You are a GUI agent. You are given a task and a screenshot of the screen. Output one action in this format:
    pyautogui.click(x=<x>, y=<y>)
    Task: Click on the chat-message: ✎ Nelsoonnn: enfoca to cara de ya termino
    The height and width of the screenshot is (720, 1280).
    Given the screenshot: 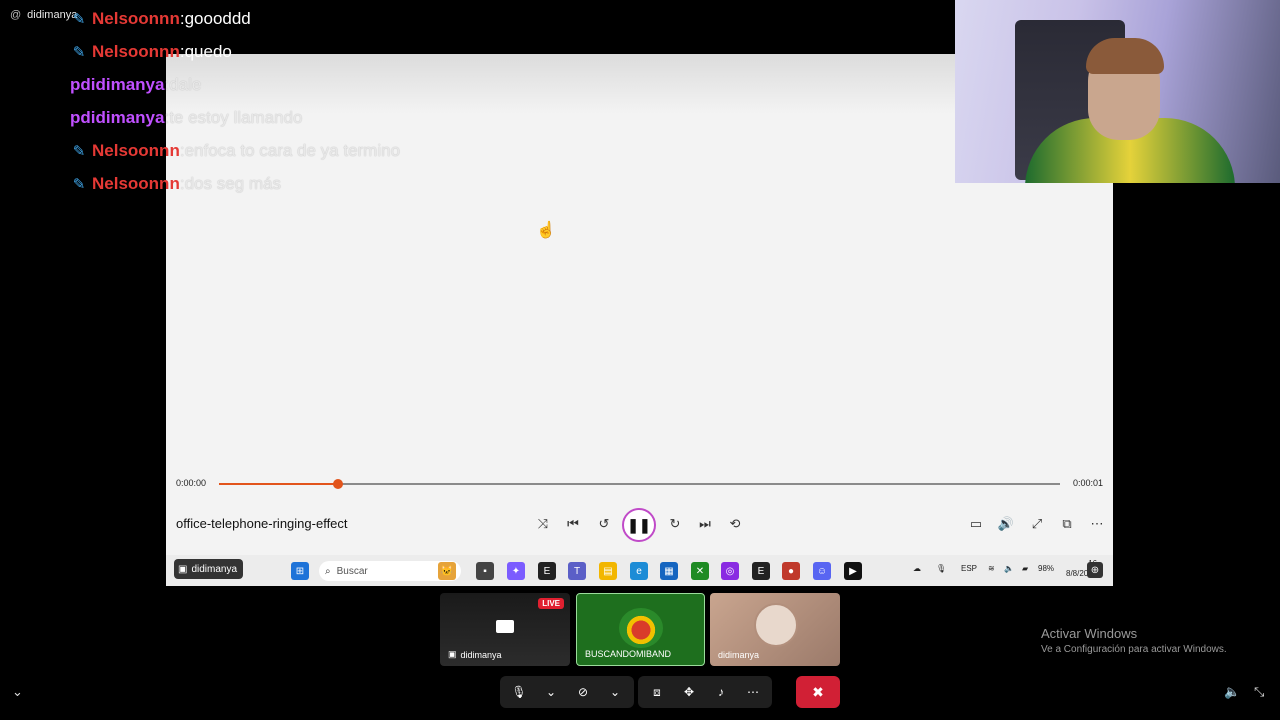 What is the action you would take?
    pyautogui.click(x=235, y=150)
    